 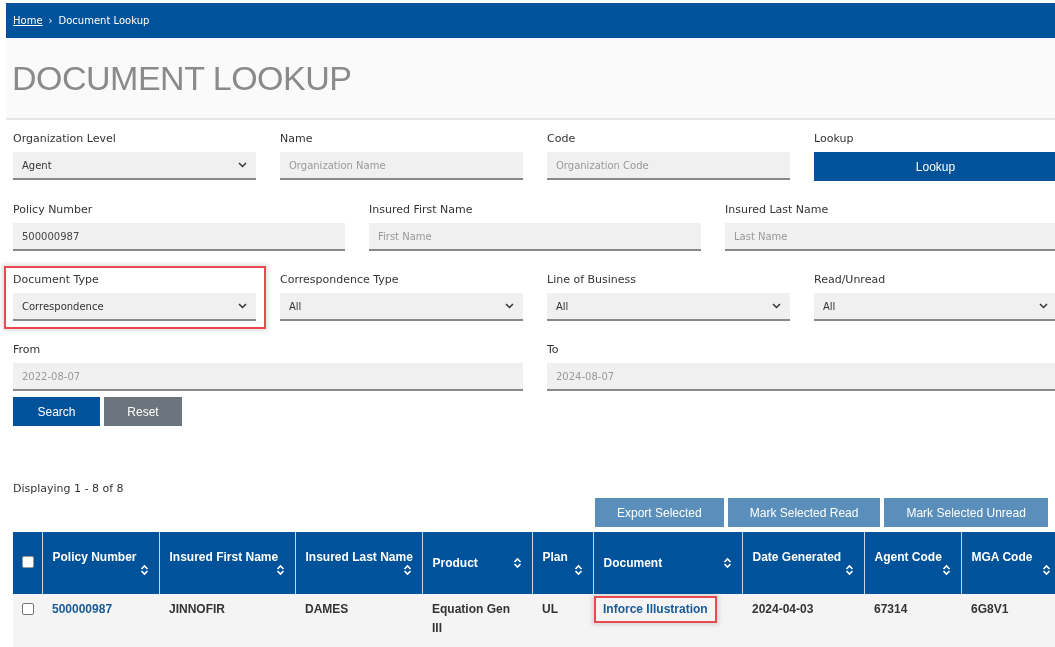 What do you see at coordinates (777, 210) in the screenshot?
I see `field-label: Insured Last Name` at bounding box center [777, 210].